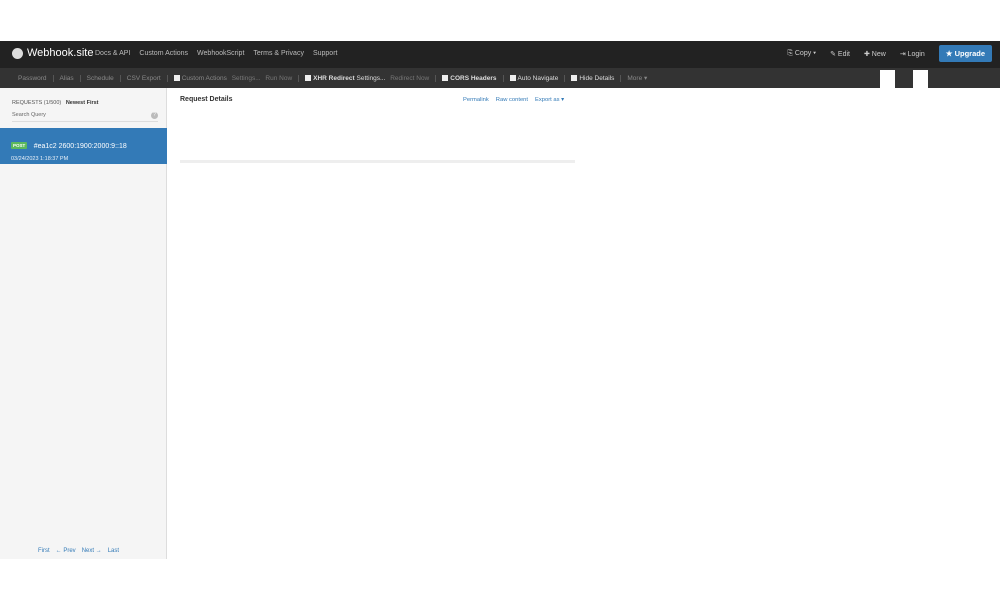  What do you see at coordinates (44, 551) in the screenshot?
I see `pager-first: First` at bounding box center [44, 551].